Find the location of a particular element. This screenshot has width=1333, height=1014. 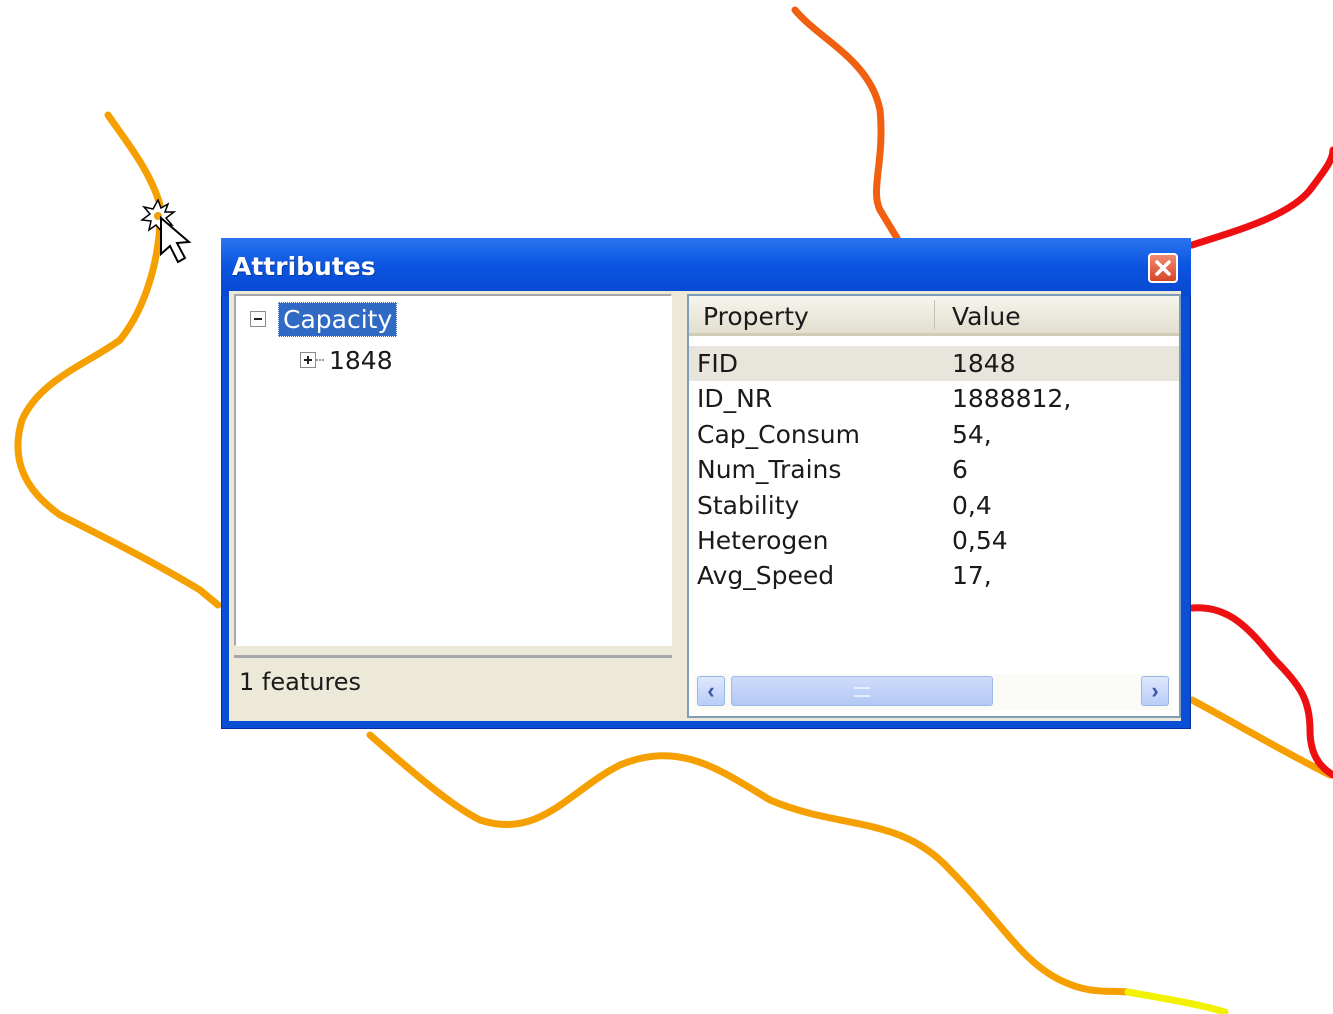

table-row: Num_Trains 6 is located at coordinates (934, 469).